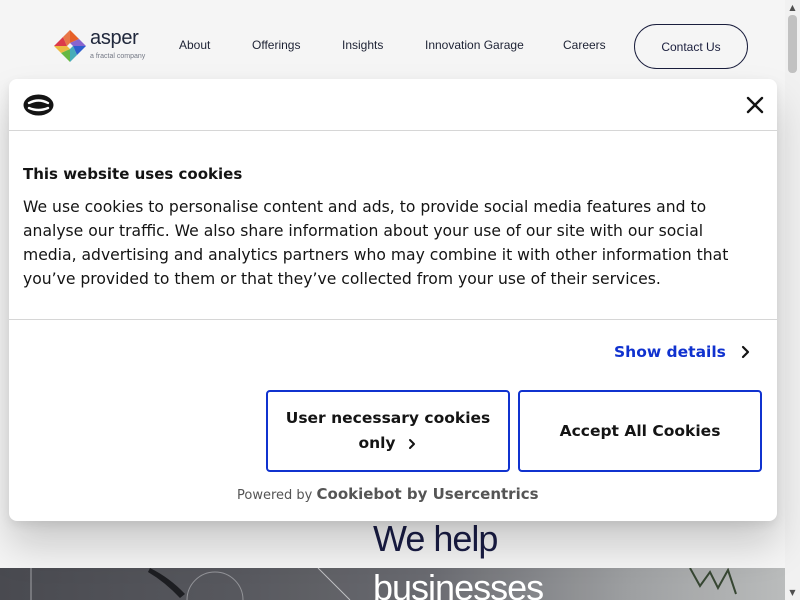 This screenshot has height=600, width=800. What do you see at coordinates (458, 583) in the screenshot?
I see `hero-headline-line2: businesses` at bounding box center [458, 583].